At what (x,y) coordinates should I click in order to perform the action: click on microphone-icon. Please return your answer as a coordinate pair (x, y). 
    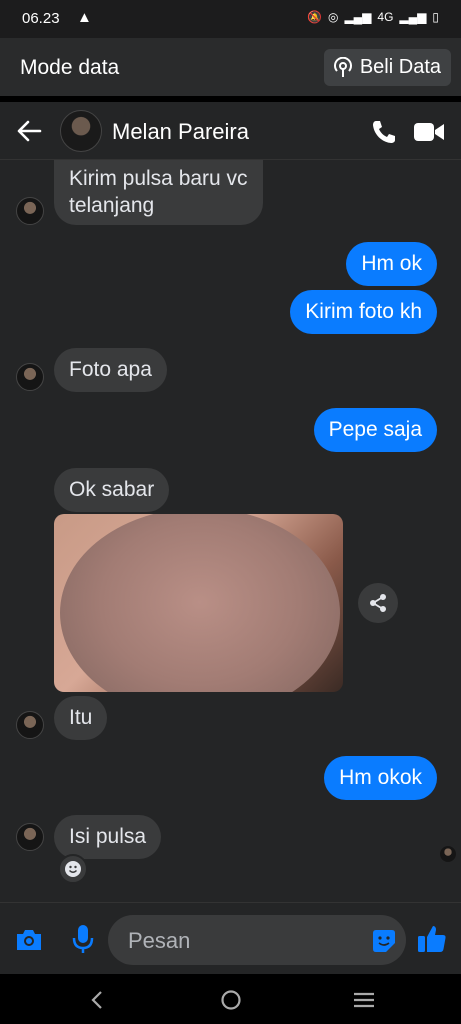
    Looking at the image, I should click on (83, 939).